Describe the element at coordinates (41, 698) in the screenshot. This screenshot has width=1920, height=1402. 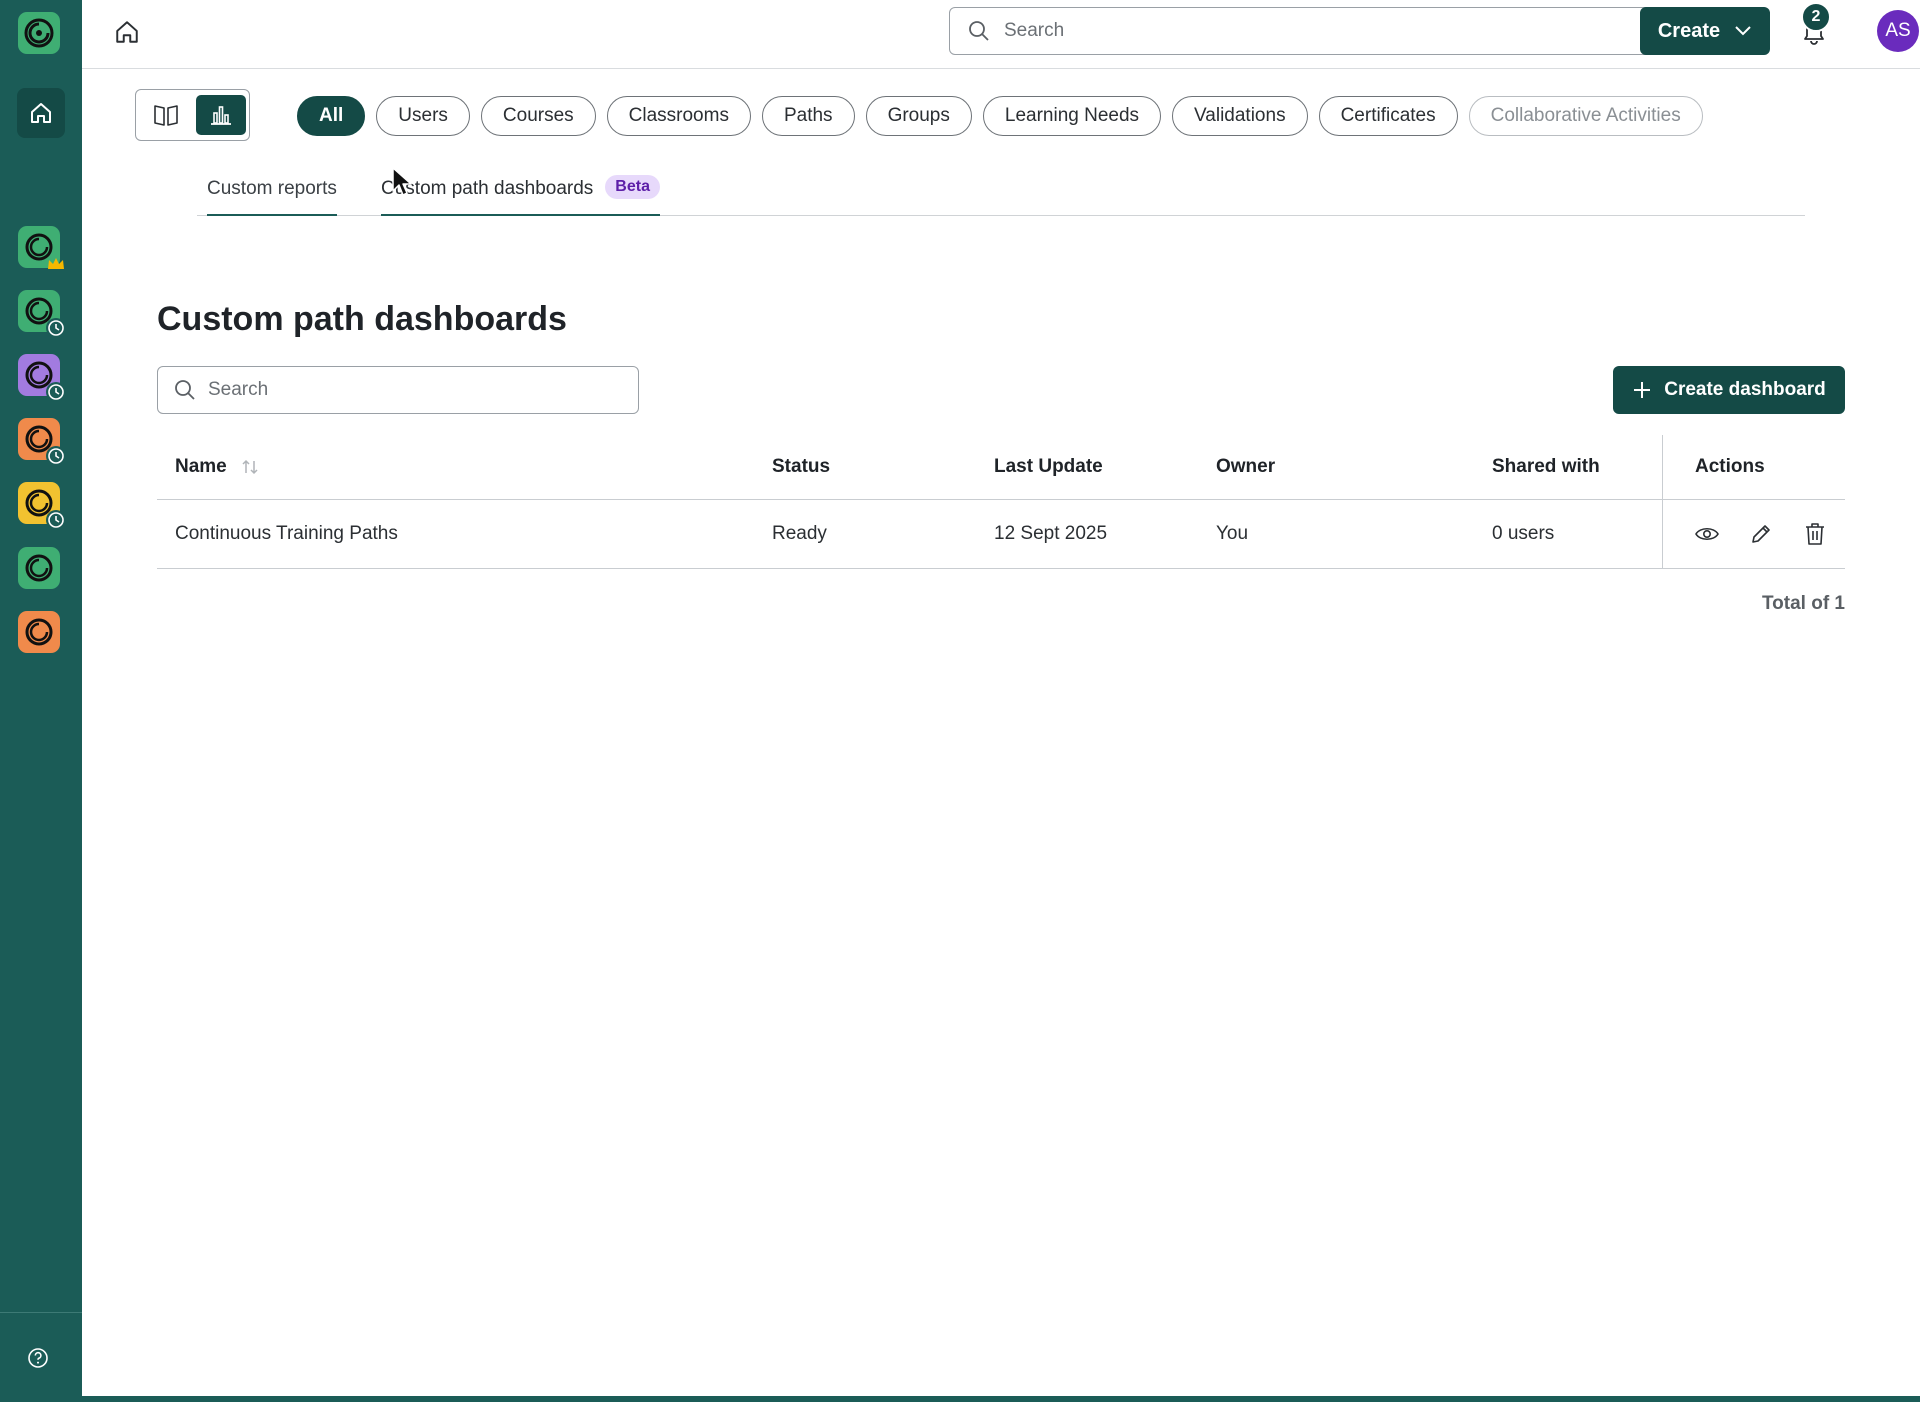
I see `left-rail` at that location.